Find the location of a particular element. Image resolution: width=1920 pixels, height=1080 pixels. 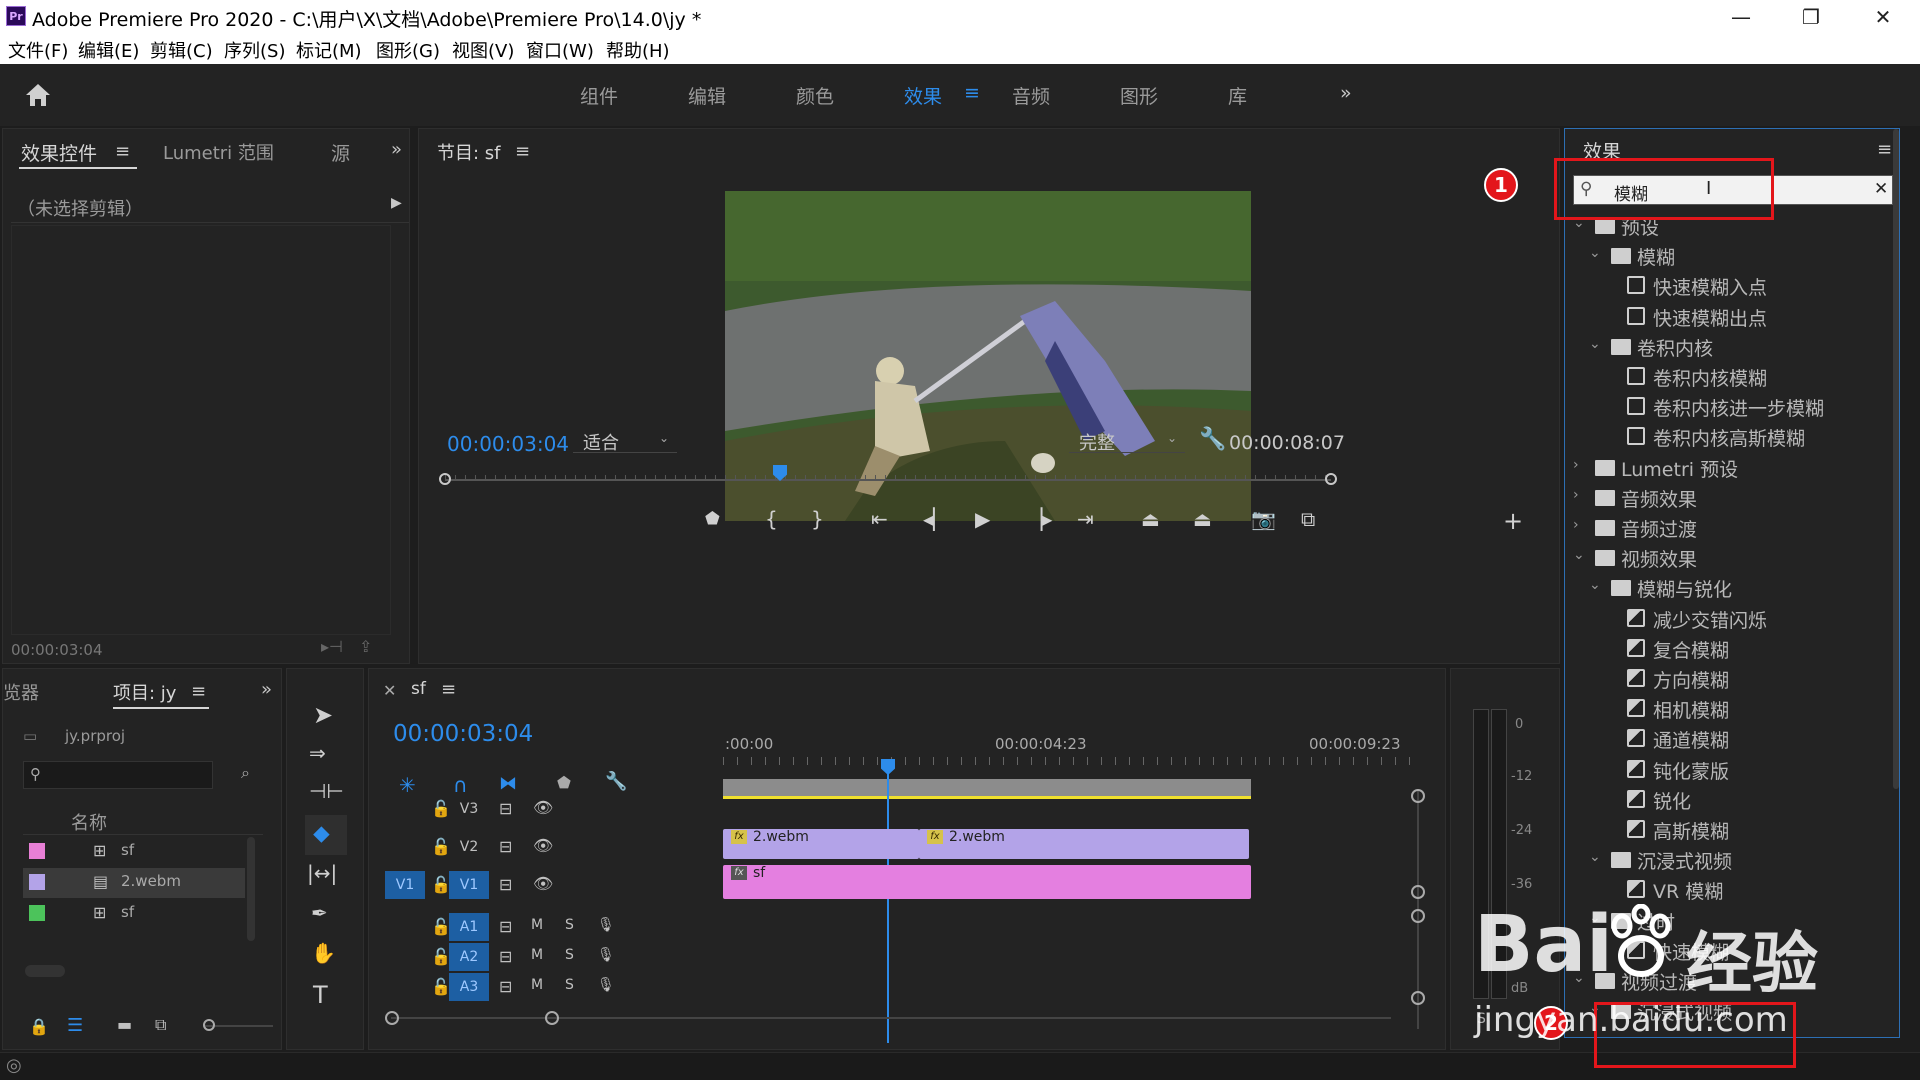

slip-tool-icon: |↔| is located at coordinates (322, 873).